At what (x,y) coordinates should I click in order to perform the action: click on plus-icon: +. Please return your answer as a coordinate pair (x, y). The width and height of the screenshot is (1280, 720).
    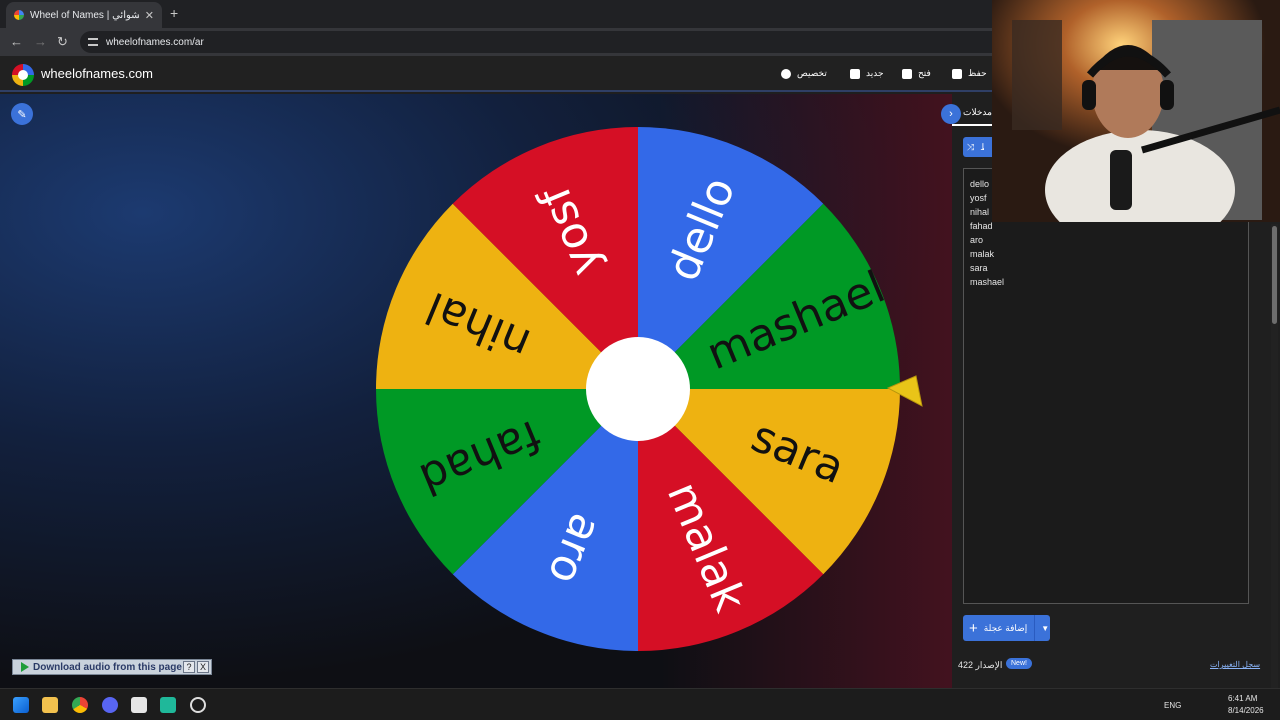
    Looking at the image, I should click on (973, 628).